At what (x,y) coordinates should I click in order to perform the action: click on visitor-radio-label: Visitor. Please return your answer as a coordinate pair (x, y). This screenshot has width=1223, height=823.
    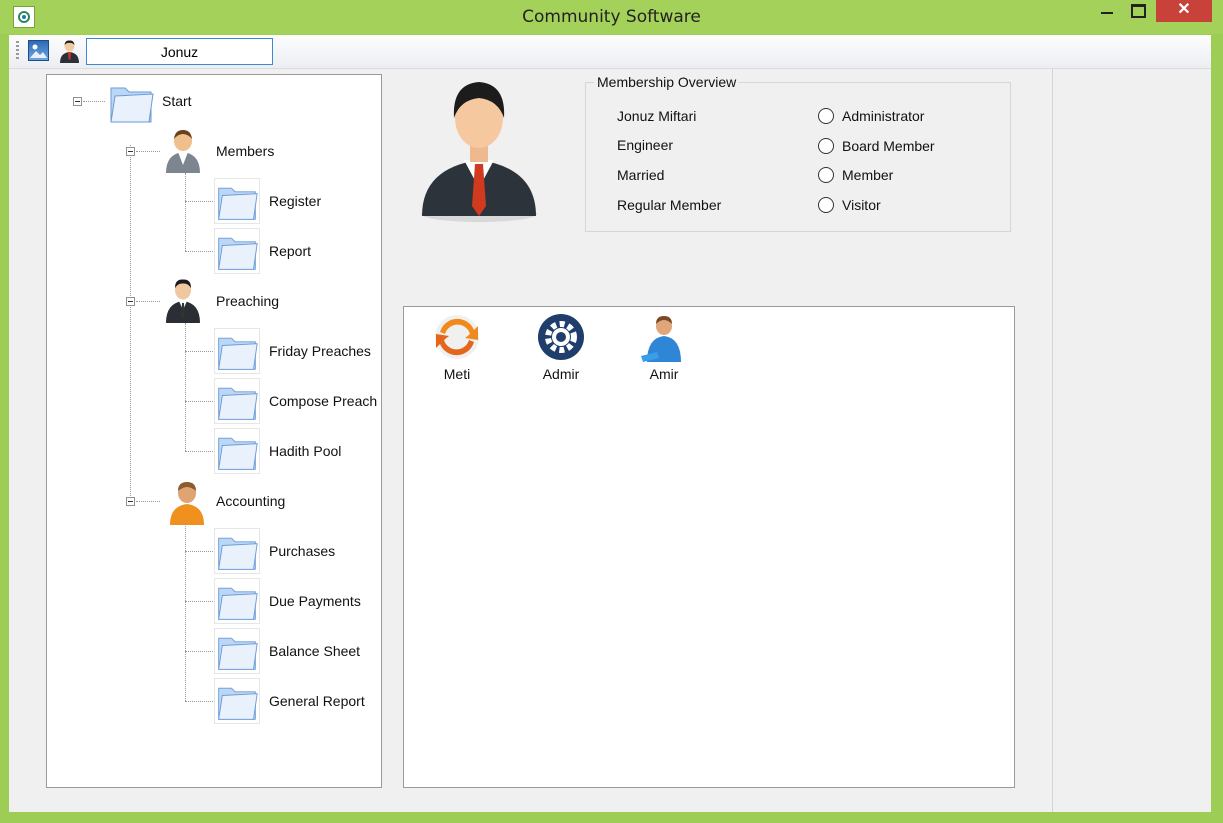
    Looking at the image, I should click on (861, 205).